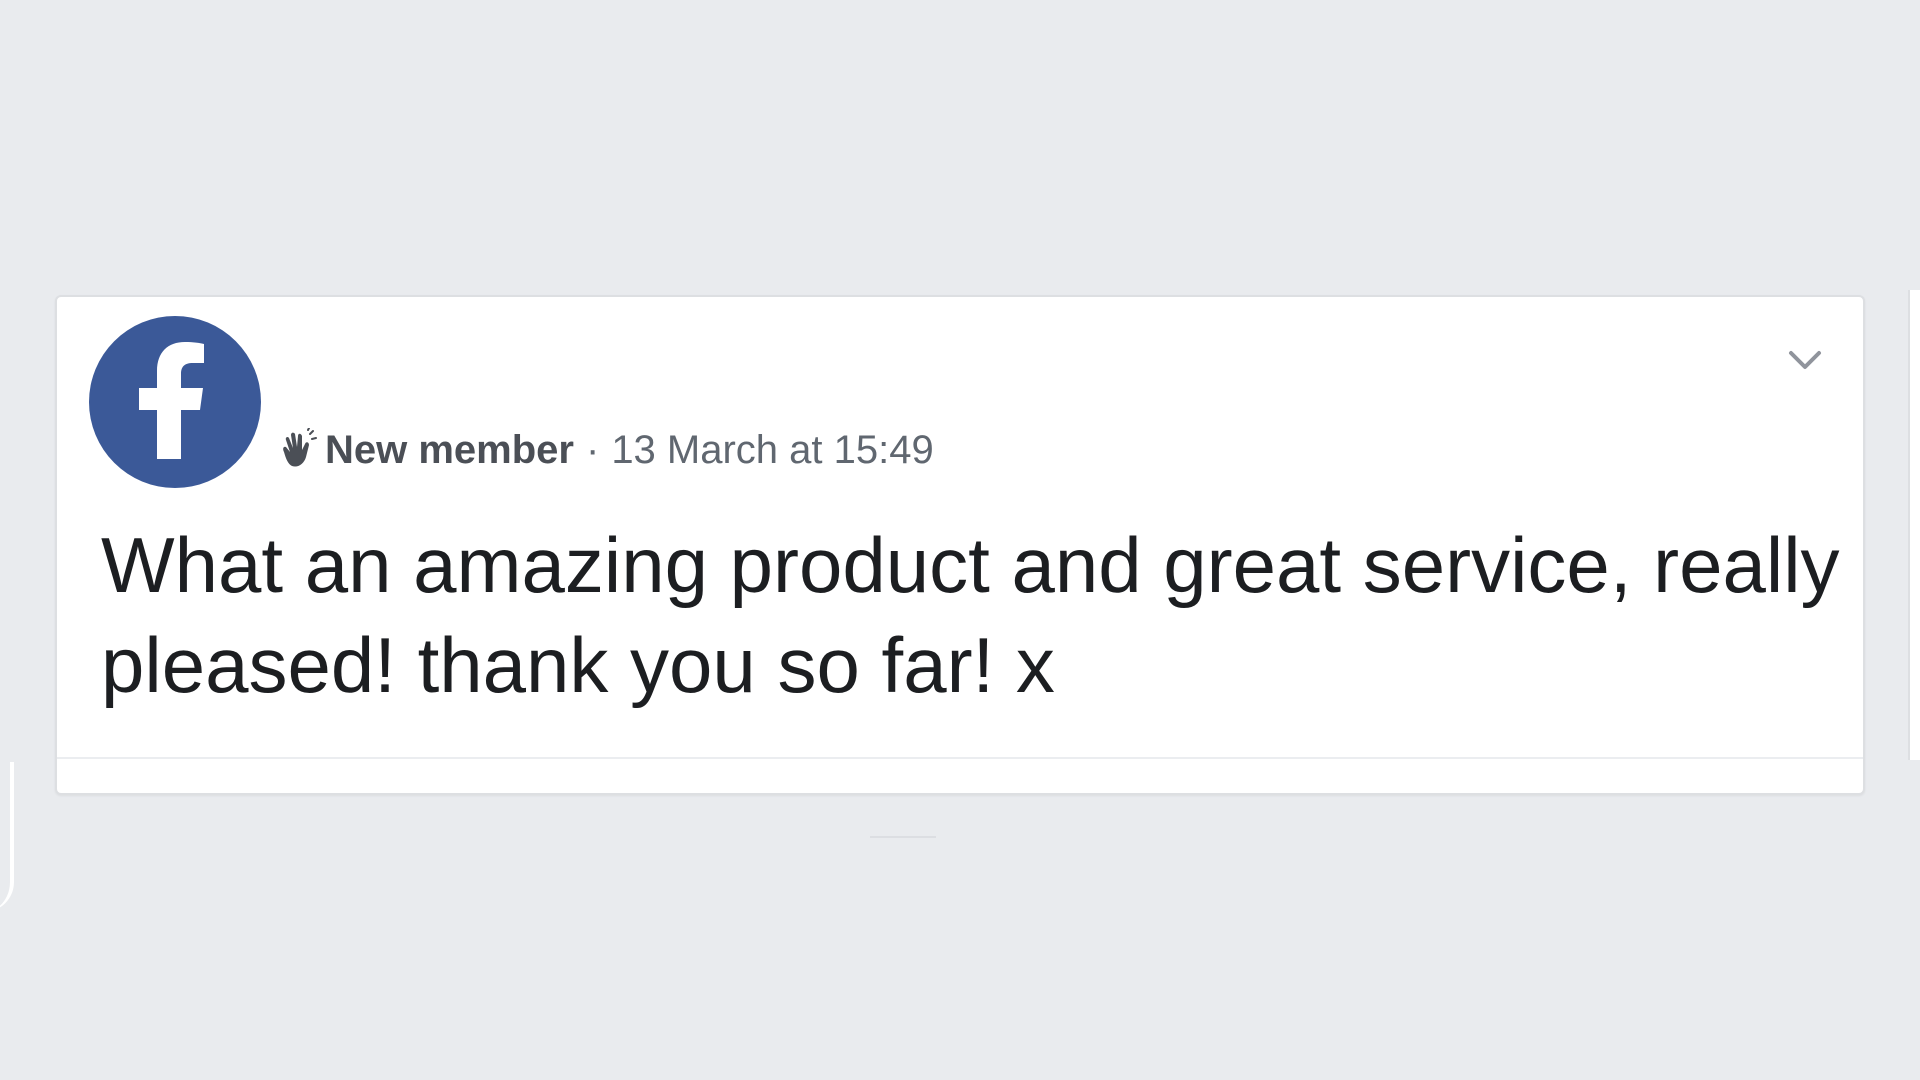 The width and height of the screenshot is (1920, 1080). What do you see at coordinates (604, 450) in the screenshot?
I see `post-meta: New member · 13 March at 15:49` at bounding box center [604, 450].